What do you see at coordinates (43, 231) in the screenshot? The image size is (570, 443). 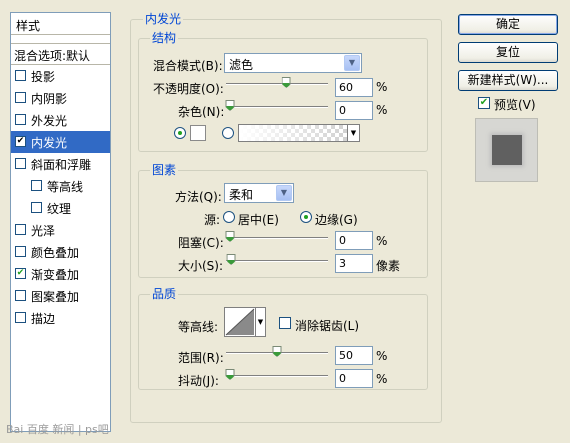 I see `style-item-label: 光泽` at bounding box center [43, 231].